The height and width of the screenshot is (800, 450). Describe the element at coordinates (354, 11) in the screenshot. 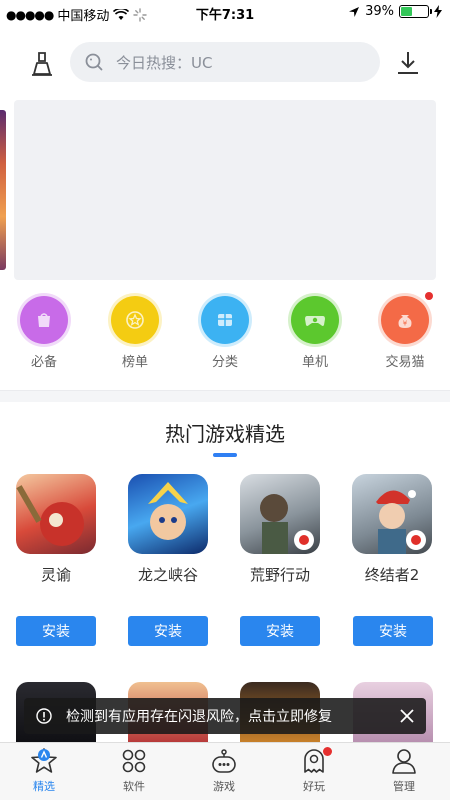

I see `location-icon` at that location.